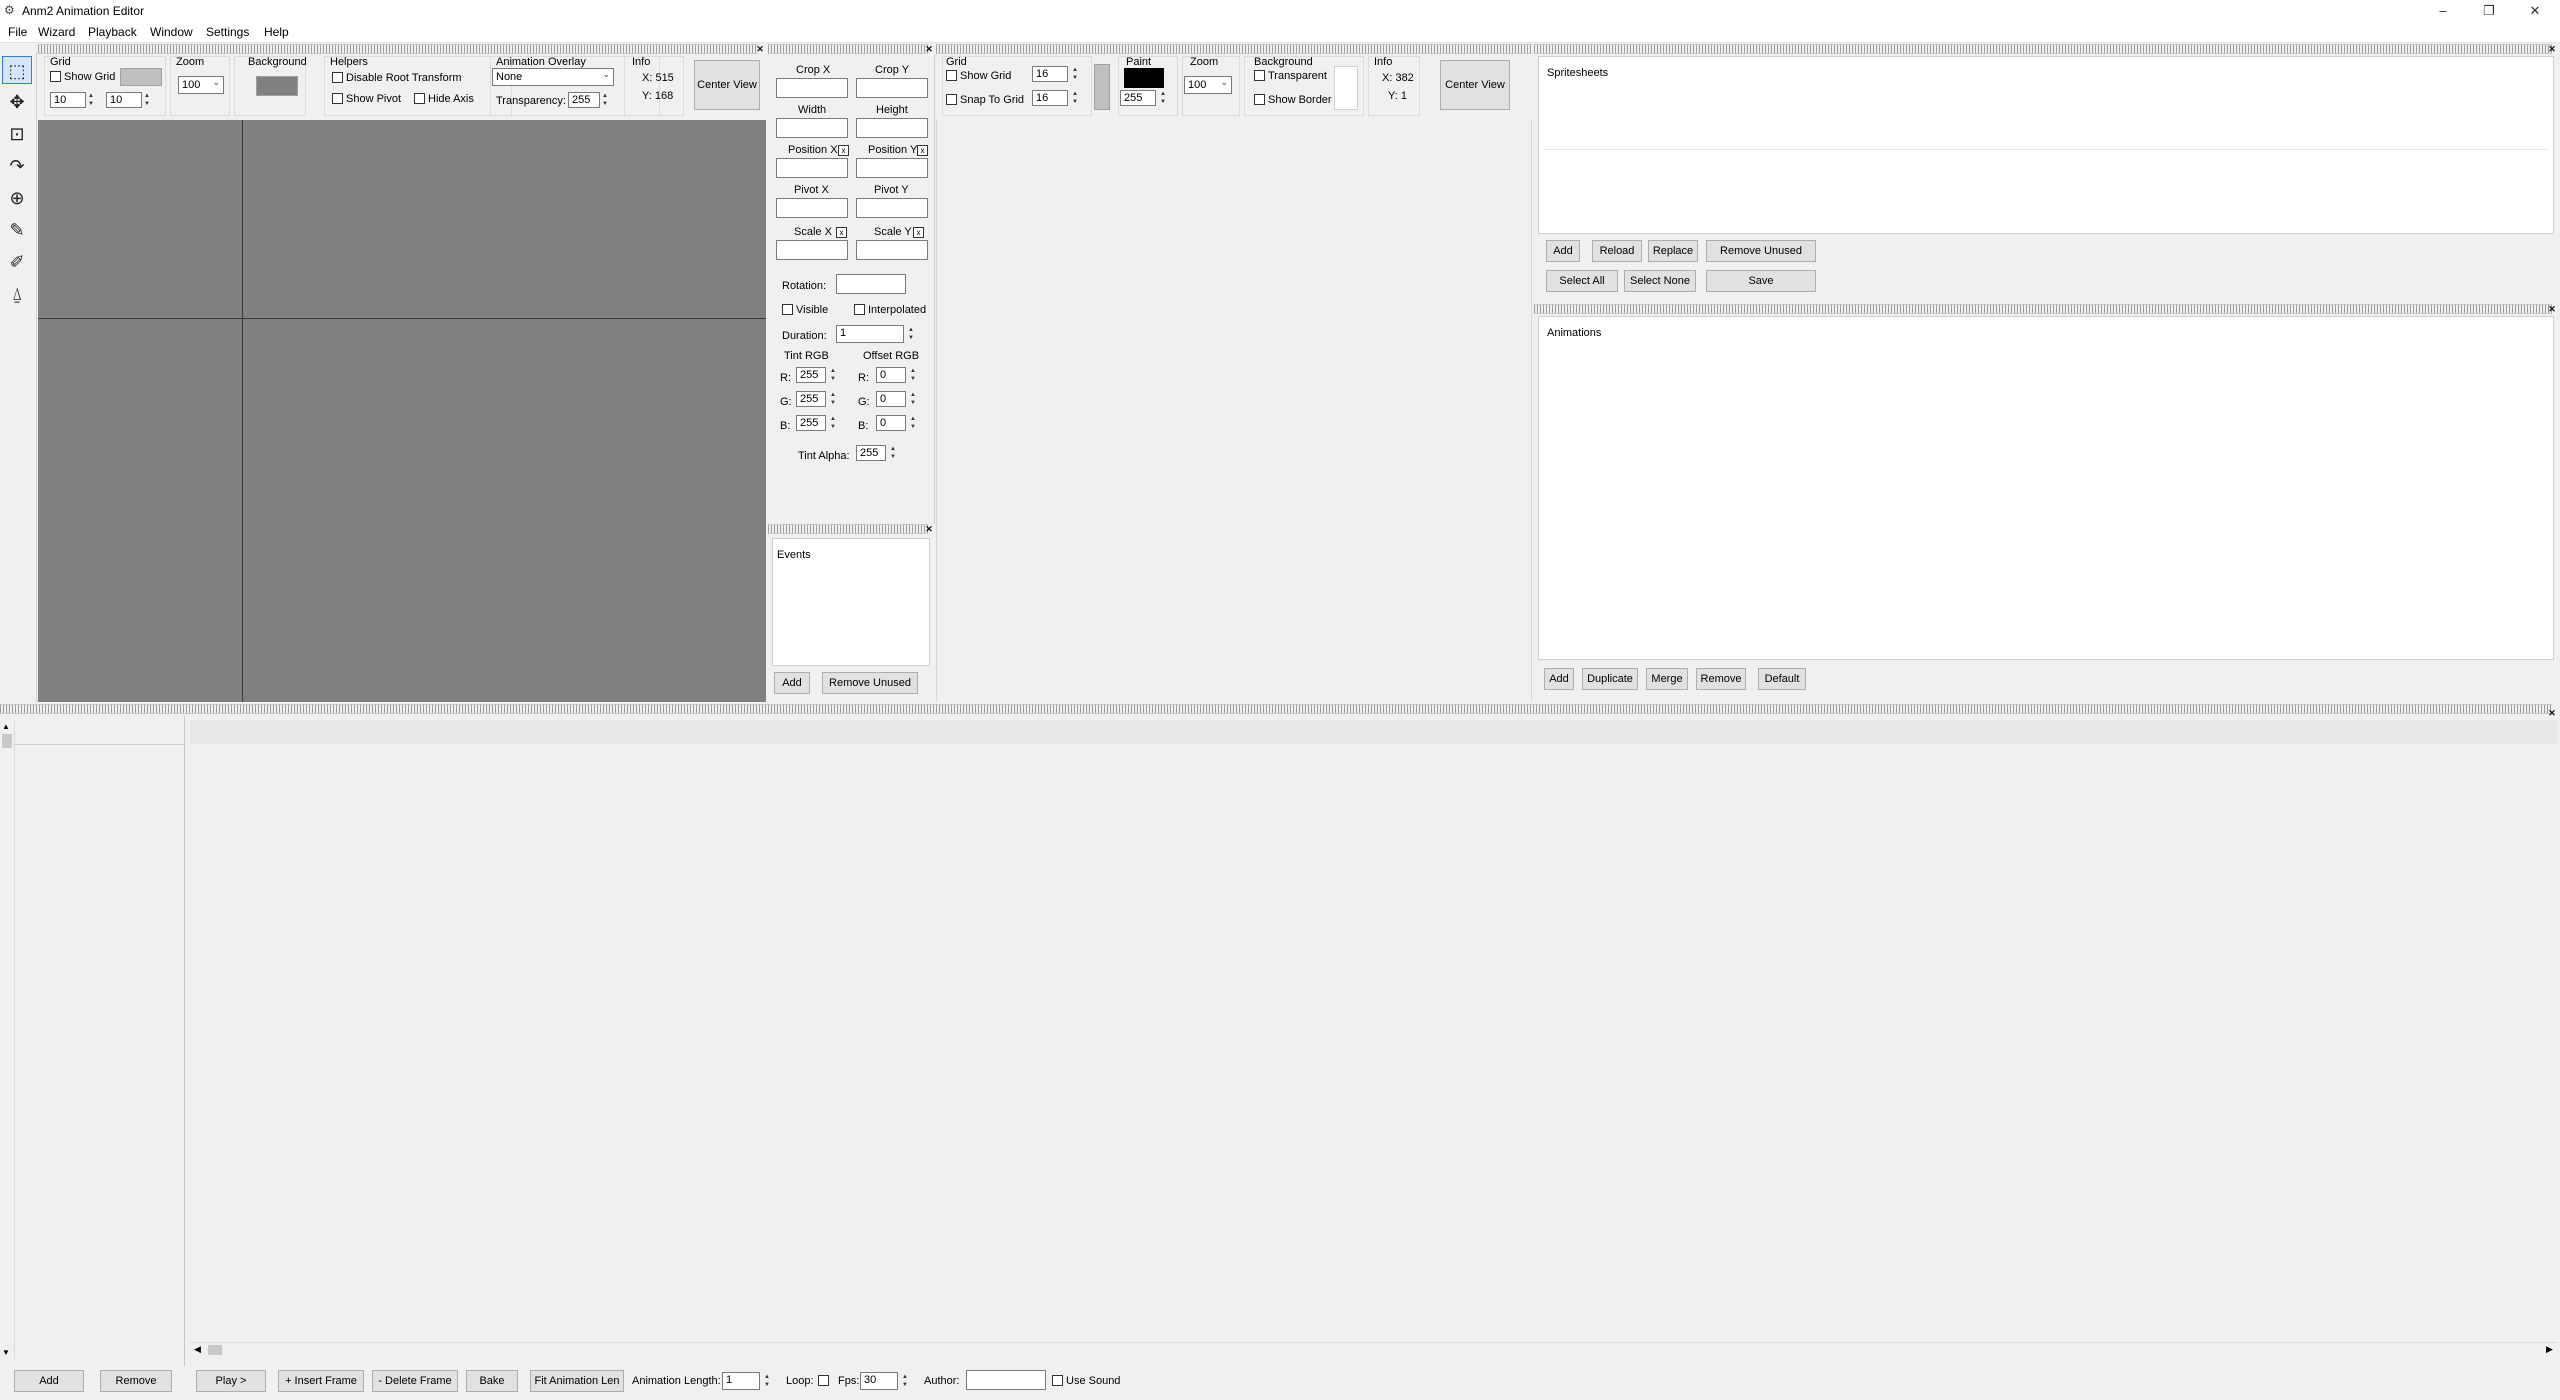 The width and height of the screenshot is (2560, 1400). Describe the element at coordinates (215, 1350) in the screenshot. I see `hscroll-thumb` at that location.